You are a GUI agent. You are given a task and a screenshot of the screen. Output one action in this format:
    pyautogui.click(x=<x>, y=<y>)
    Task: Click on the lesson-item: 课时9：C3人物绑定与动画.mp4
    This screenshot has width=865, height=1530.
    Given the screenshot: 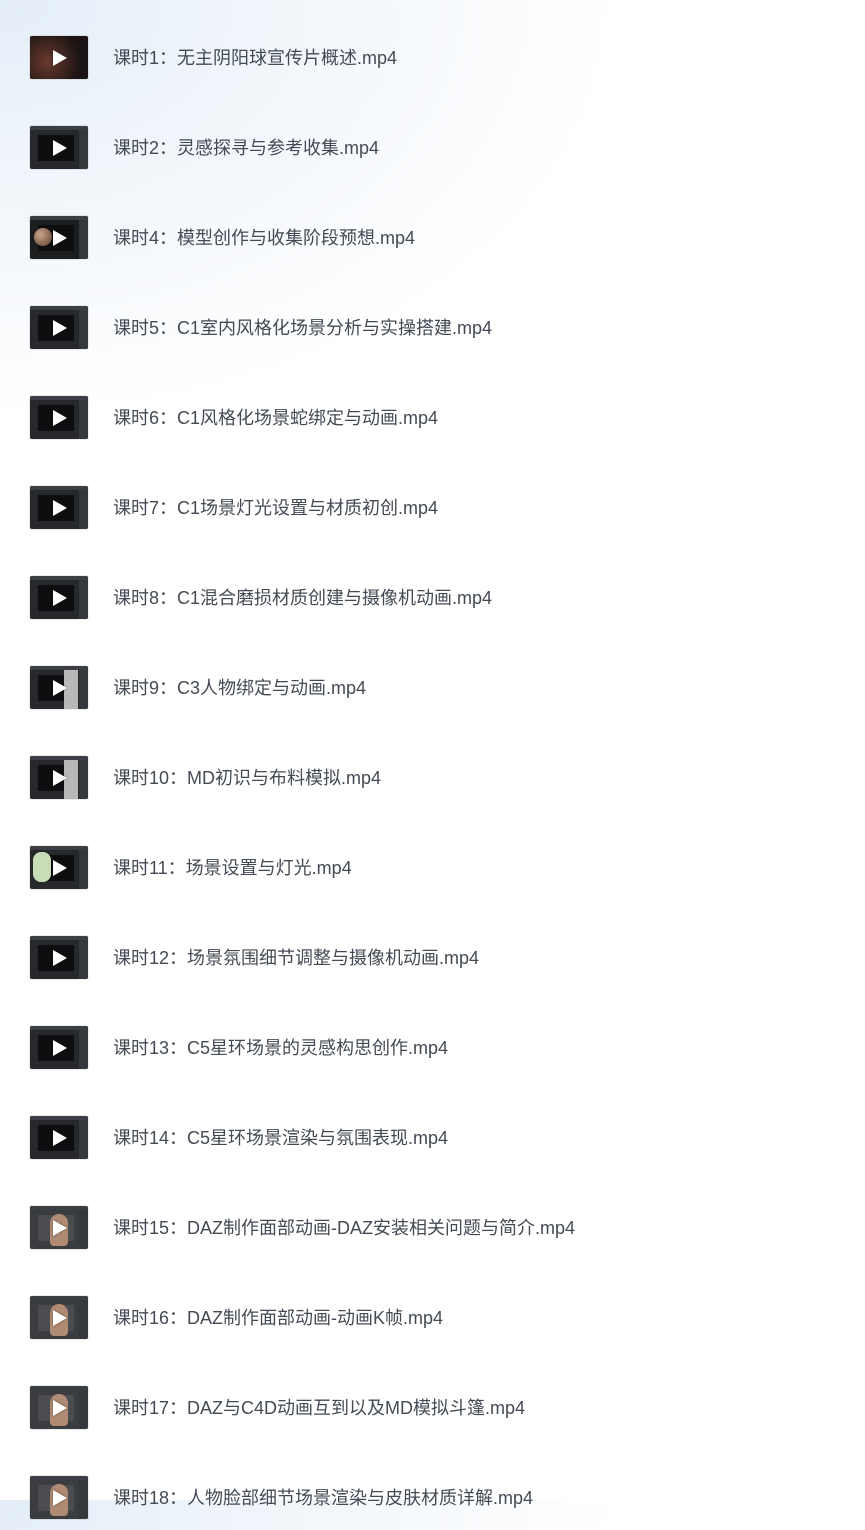 What is the action you would take?
    pyautogui.click(x=432, y=675)
    